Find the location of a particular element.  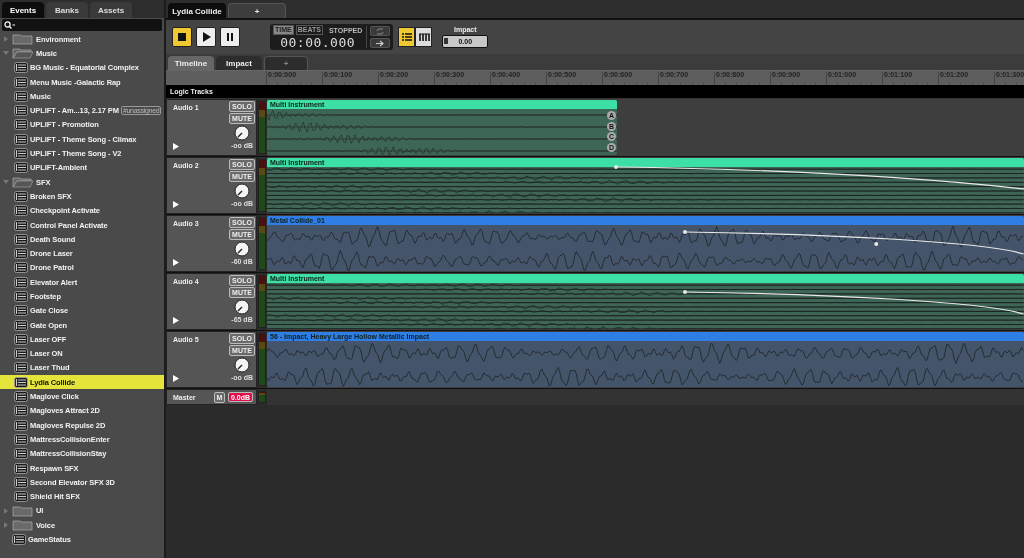

grid-icon is located at coordinates (423, 37).